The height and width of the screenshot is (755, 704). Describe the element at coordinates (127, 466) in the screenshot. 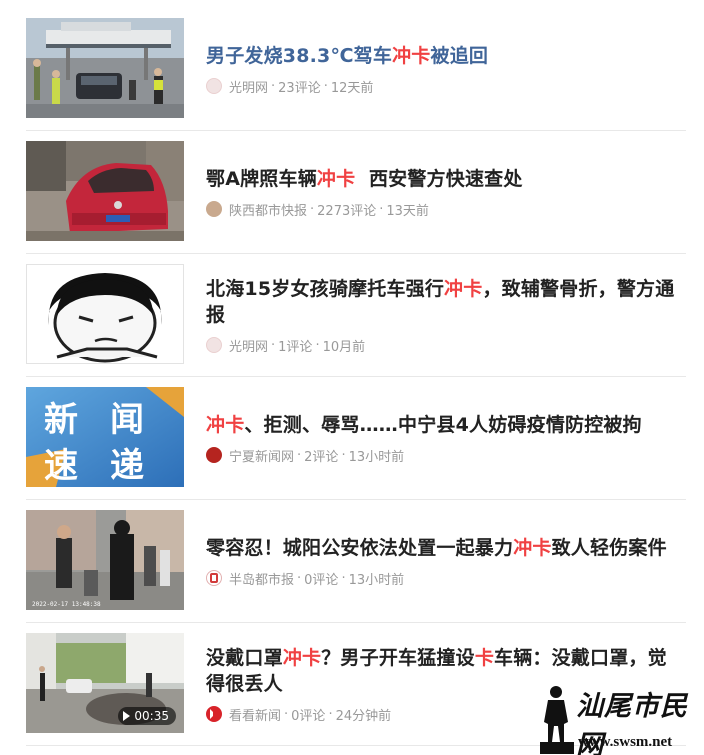

I see `thumb-char: 递` at that location.